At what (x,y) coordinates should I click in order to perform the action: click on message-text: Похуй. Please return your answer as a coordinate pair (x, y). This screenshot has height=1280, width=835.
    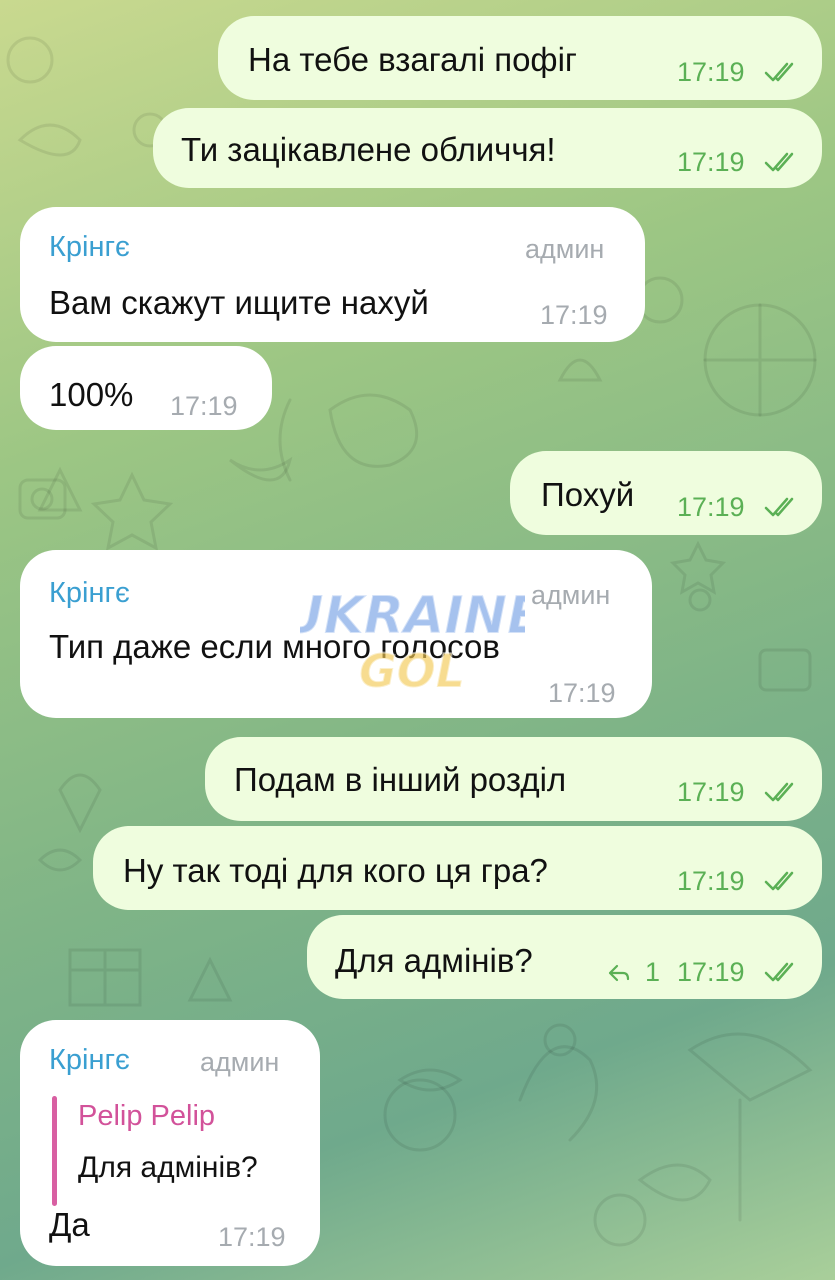
    Looking at the image, I should click on (588, 494).